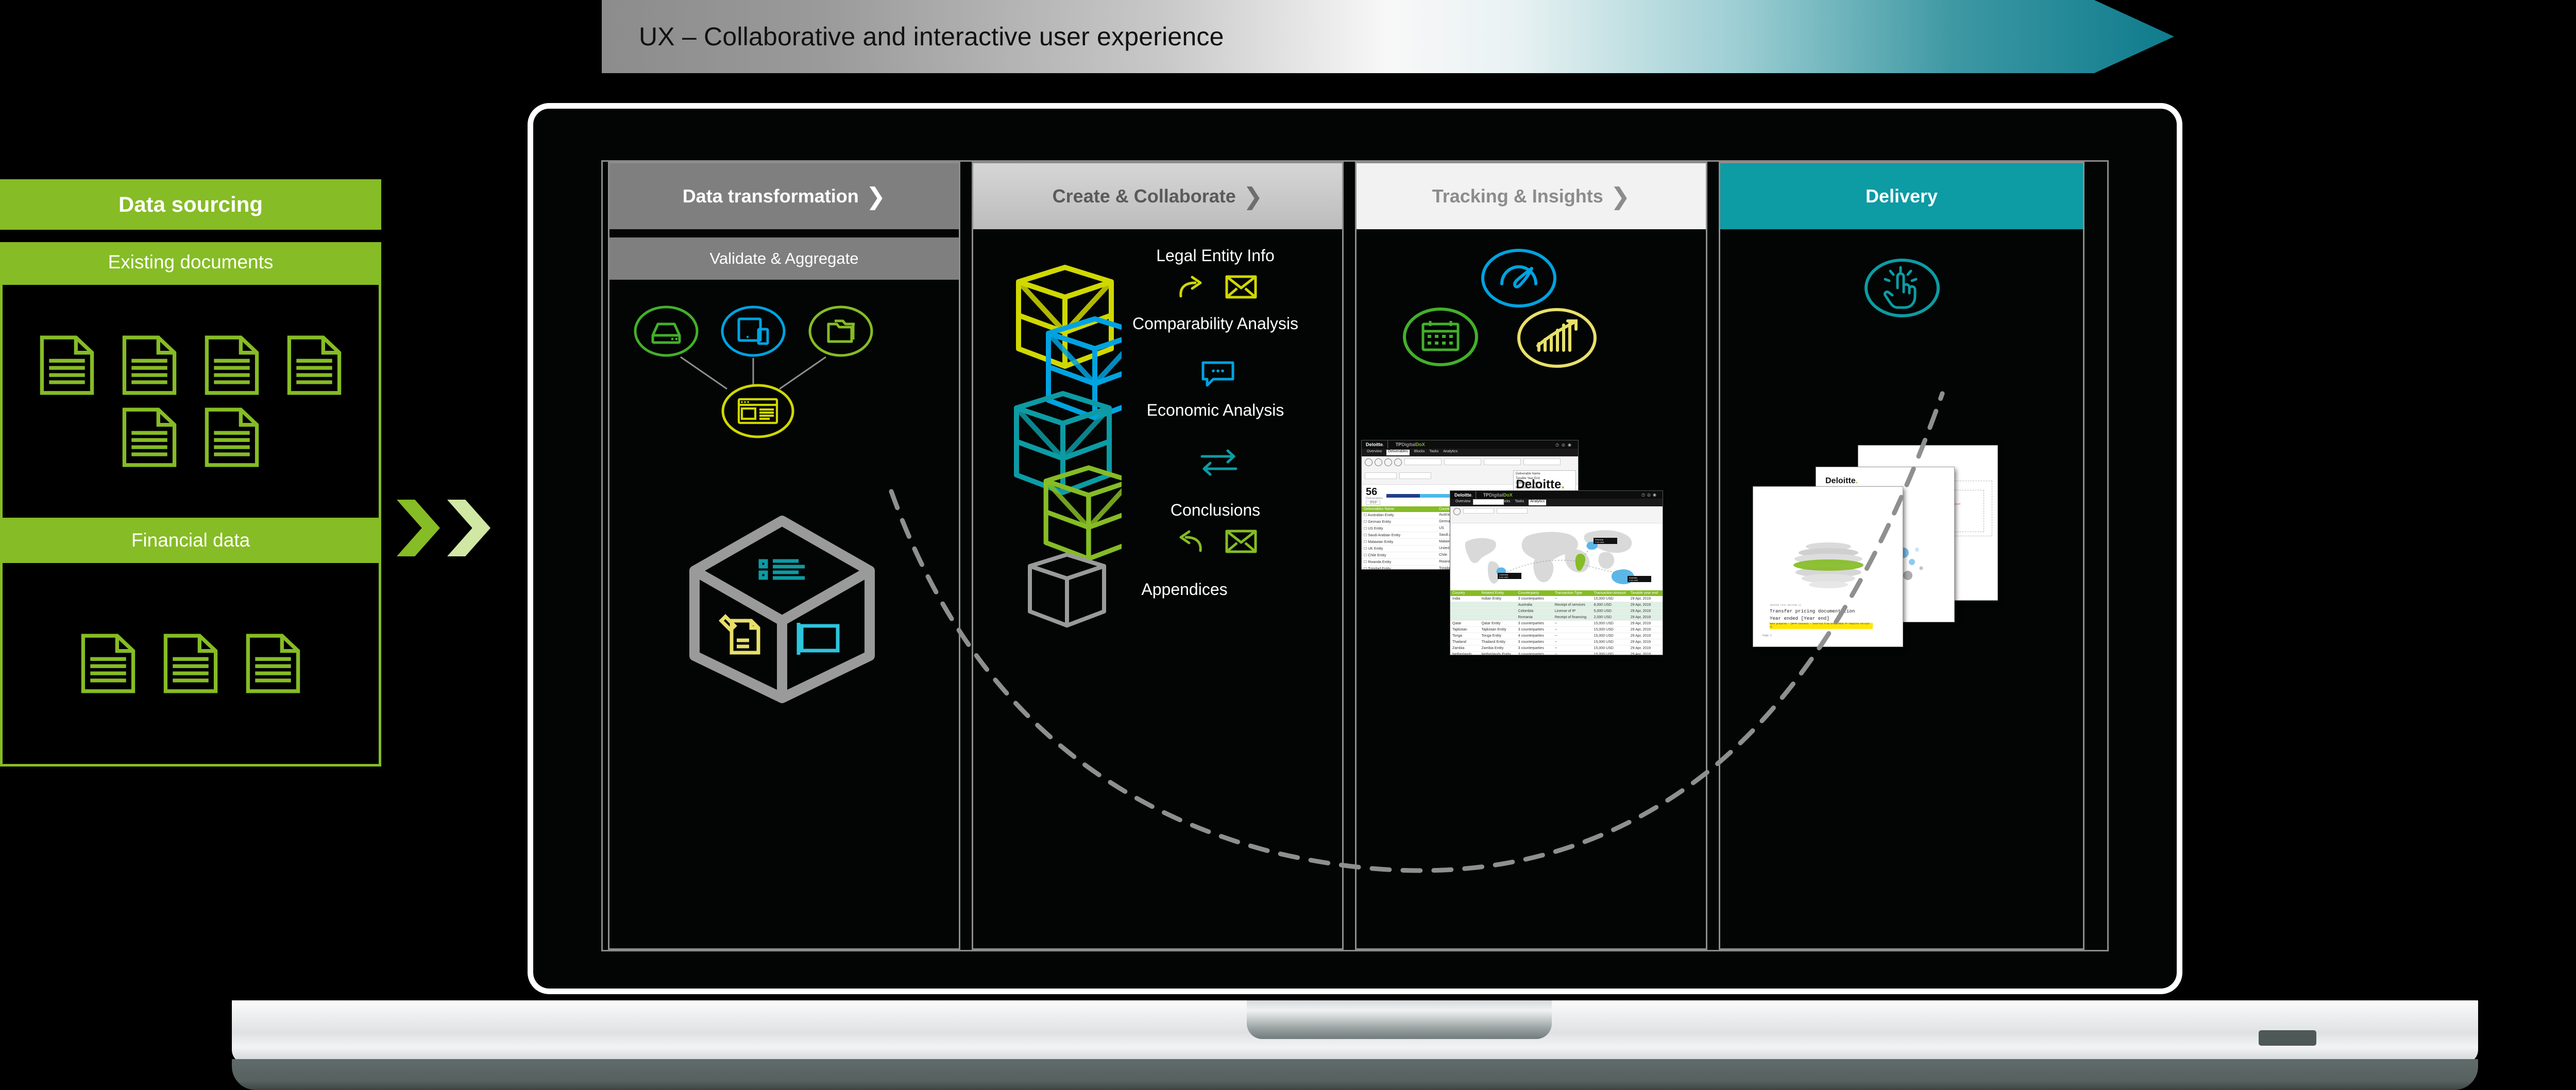 The width and height of the screenshot is (2576, 1090). Describe the element at coordinates (1544, 473) in the screenshot. I see `dd-item: Deliverable Name` at that location.